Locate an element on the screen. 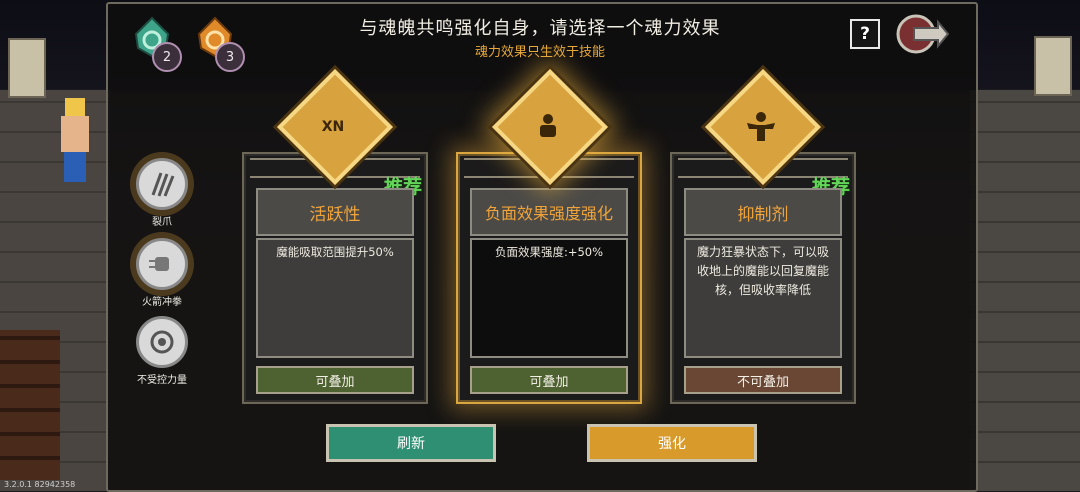  exit-button is located at coordinates (922, 34).